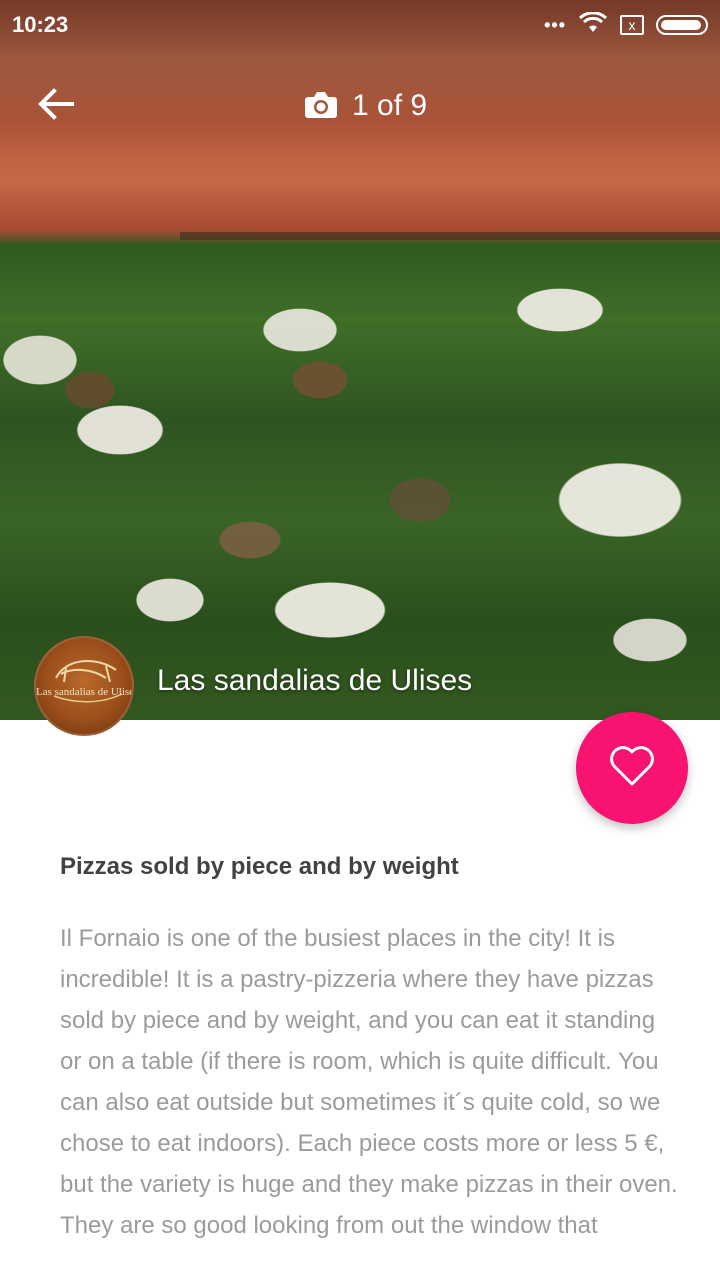 This screenshot has width=720, height=1280. I want to click on article-headline: Pizzas sold by piece and by weight, so click(259, 866).